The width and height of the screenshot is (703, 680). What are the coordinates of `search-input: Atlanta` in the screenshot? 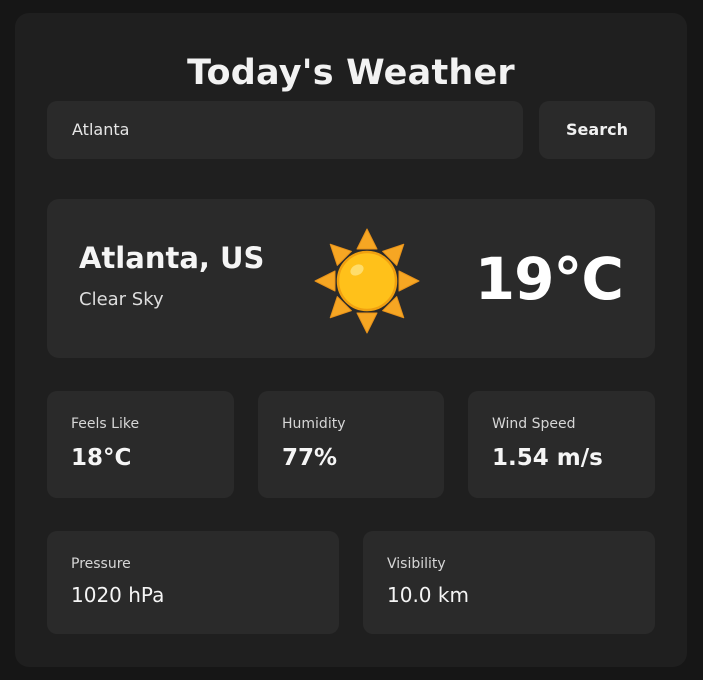 It's located at (285, 130).